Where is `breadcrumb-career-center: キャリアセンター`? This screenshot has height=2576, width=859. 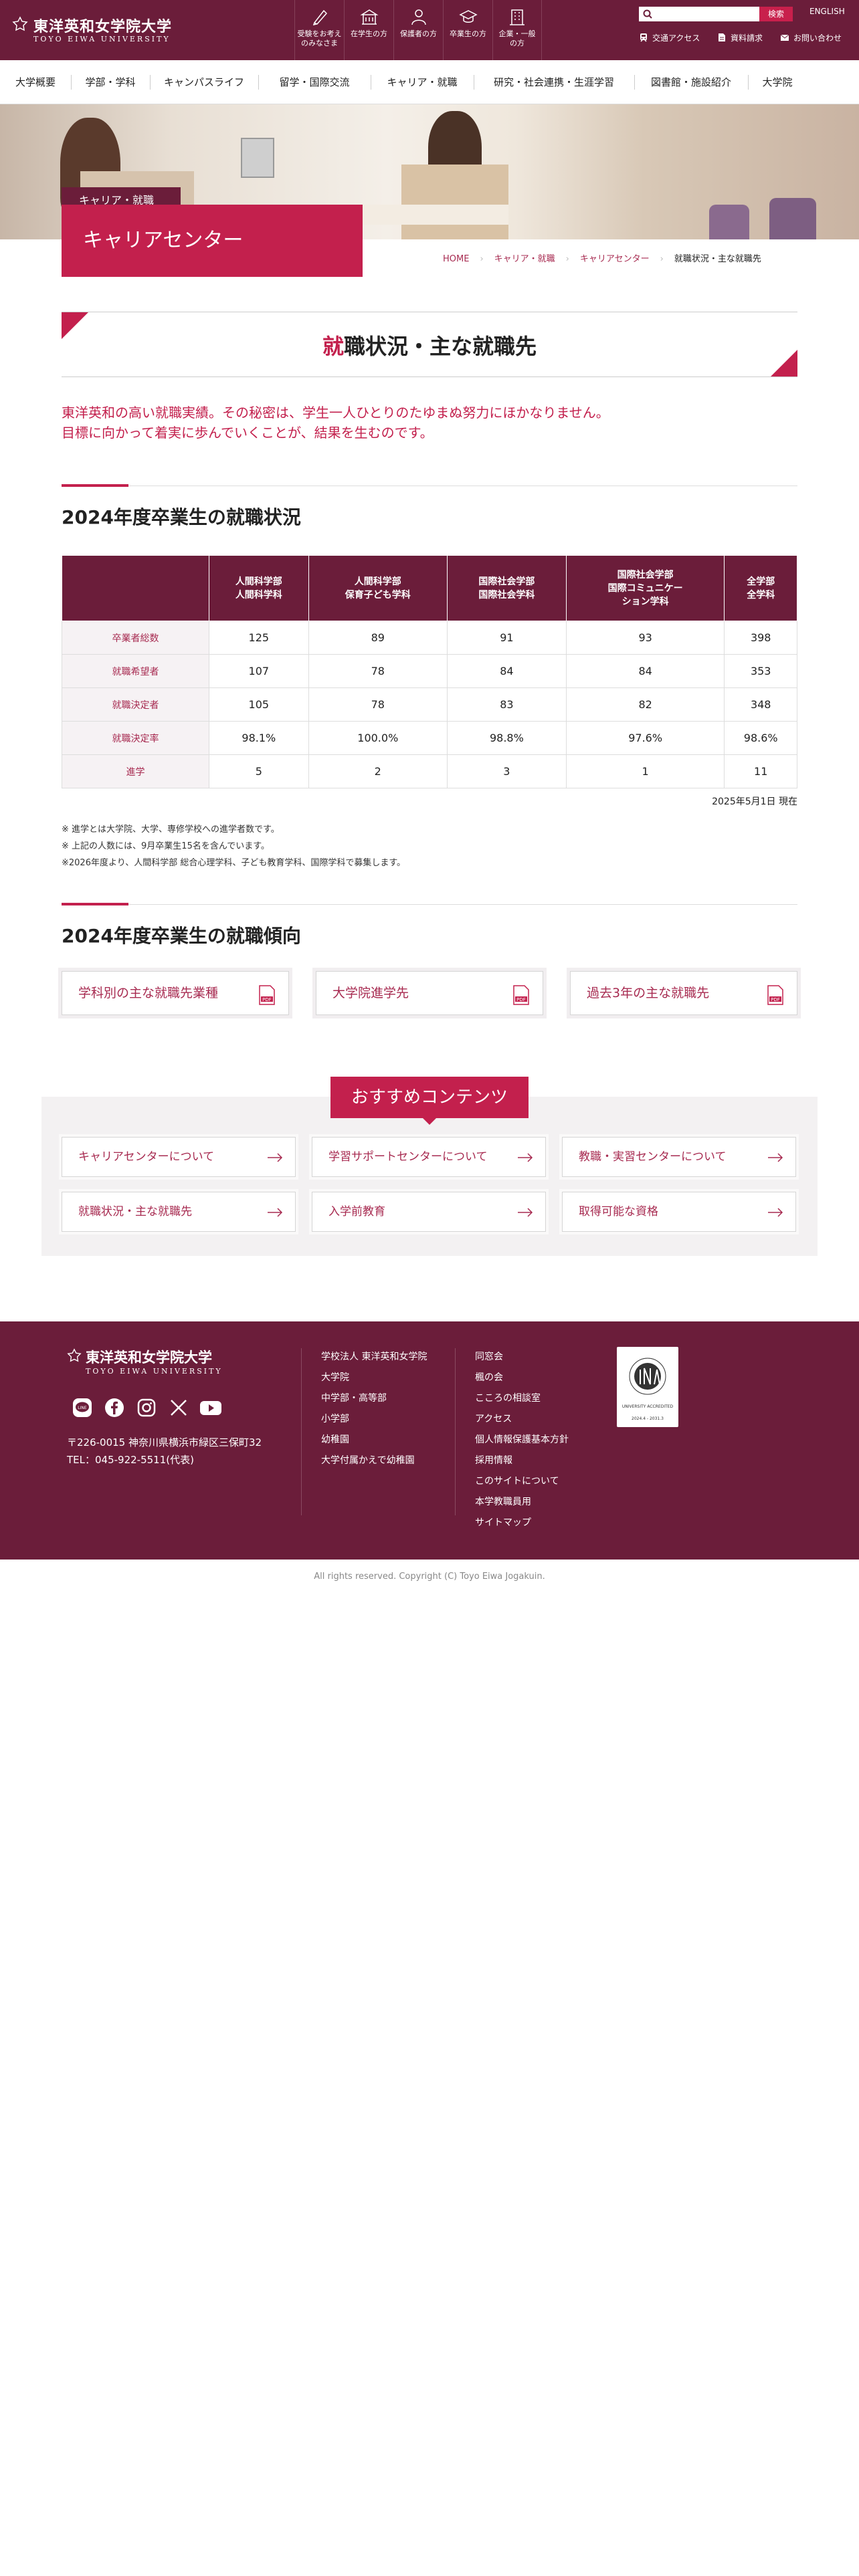
breadcrumb-career-center: キャリアセンター is located at coordinates (615, 259).